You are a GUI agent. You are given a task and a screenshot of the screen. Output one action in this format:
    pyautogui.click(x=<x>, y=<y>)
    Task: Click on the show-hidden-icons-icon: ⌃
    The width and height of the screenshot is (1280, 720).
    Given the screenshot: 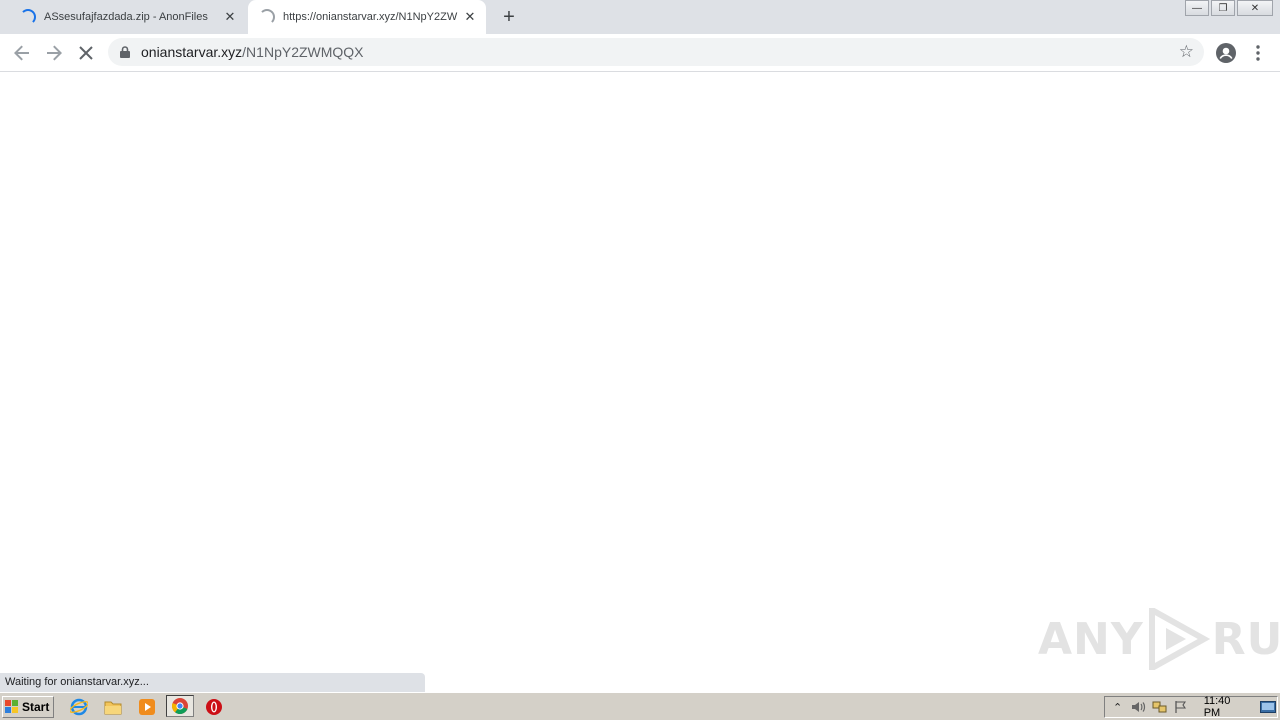 What is the action you would take?
    pyautogui.click(x=1117, y=707)
    